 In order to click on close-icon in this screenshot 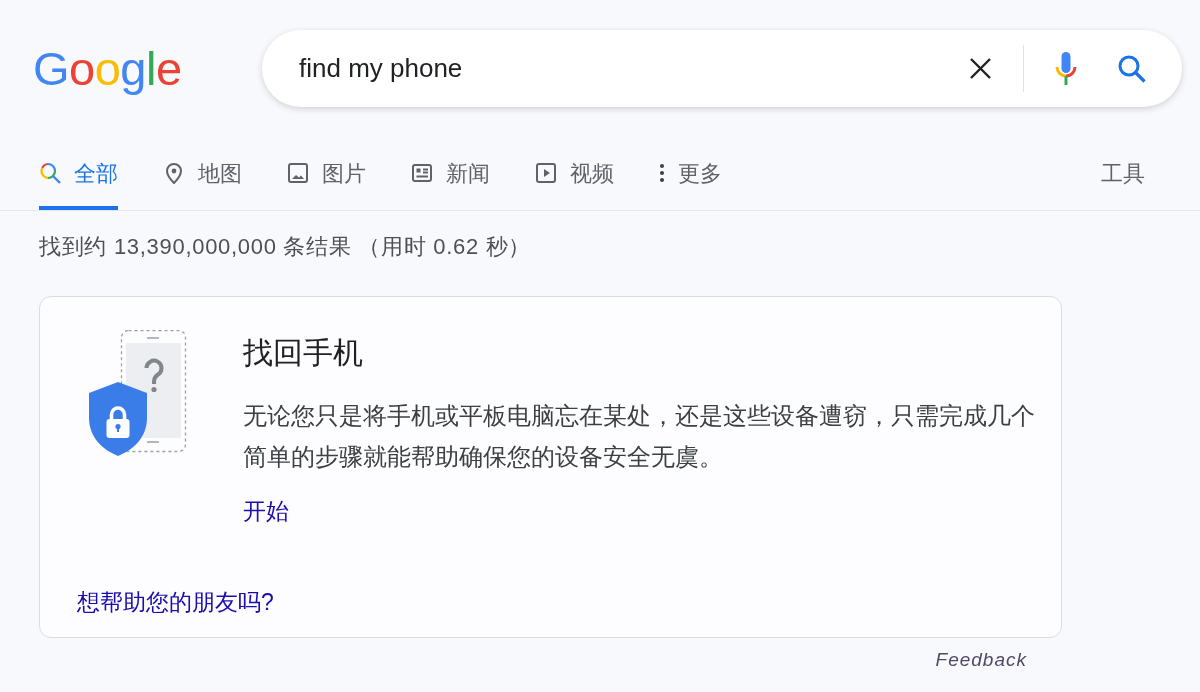, I will do `click(980, 68)`.